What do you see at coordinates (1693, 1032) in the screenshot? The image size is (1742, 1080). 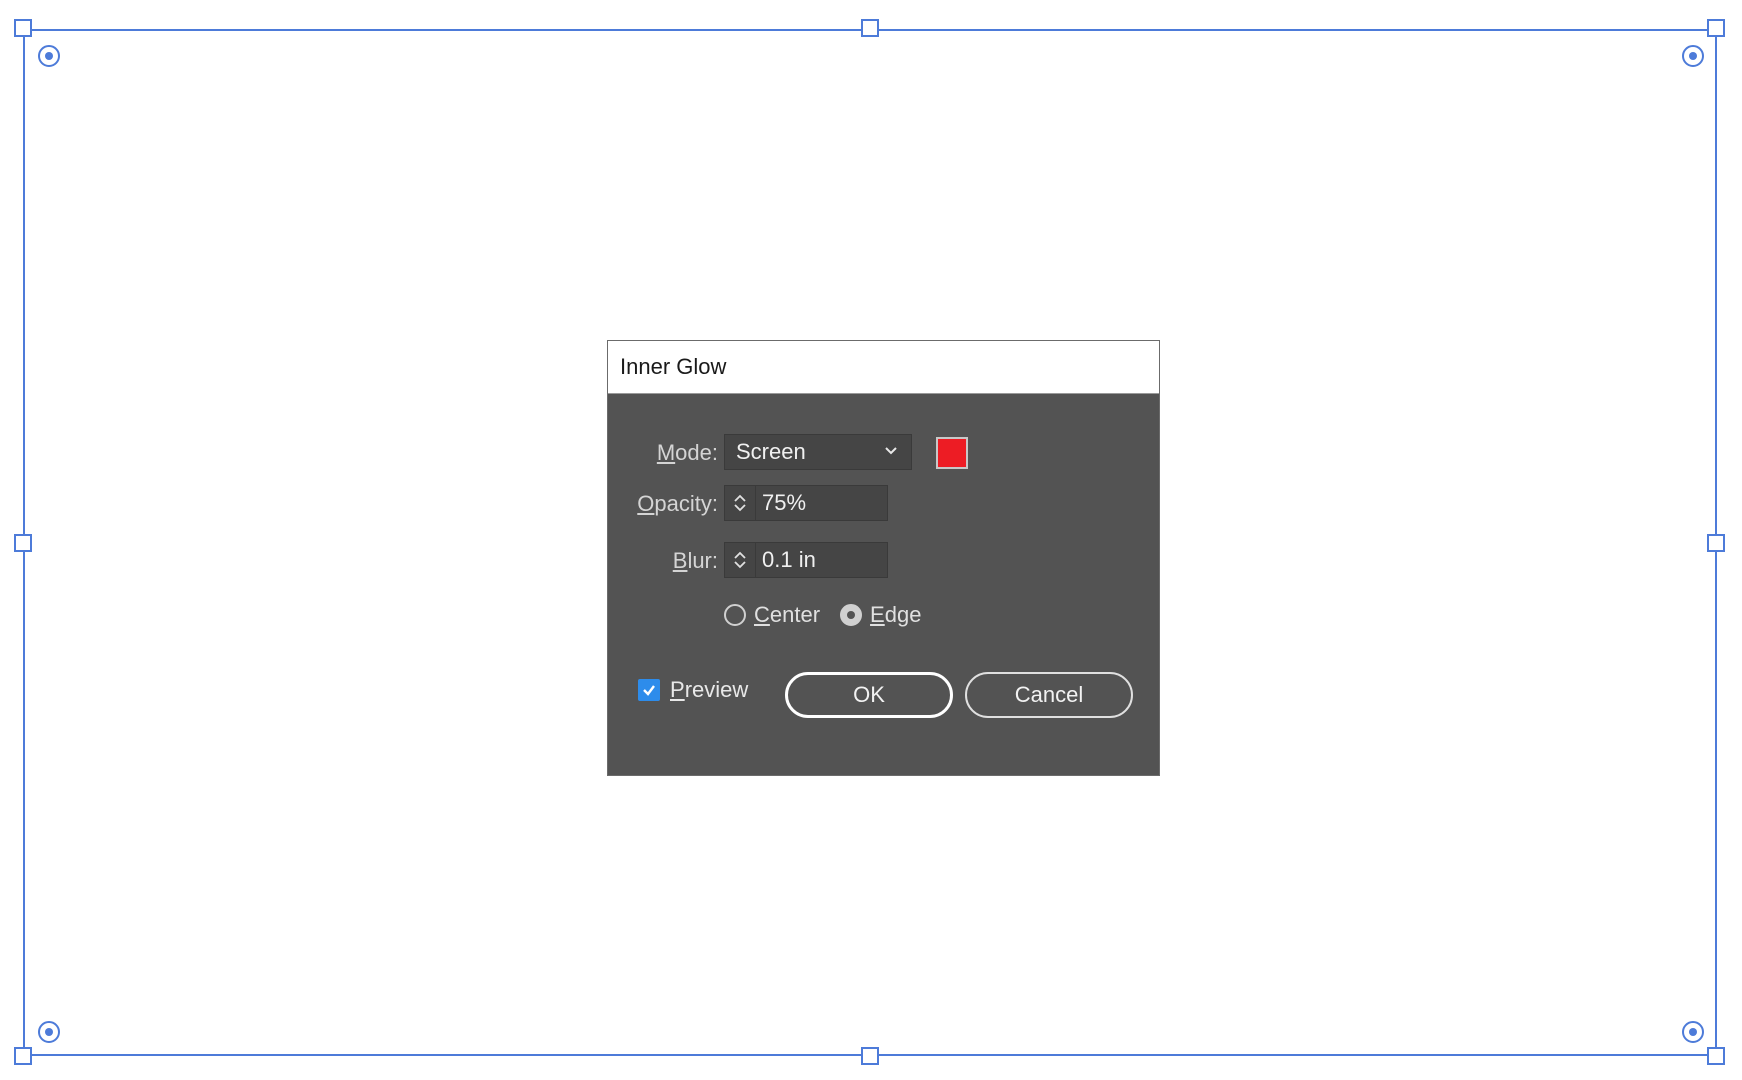 I see `corner-target-bottom-right` at bounding box center [1693, 1032].